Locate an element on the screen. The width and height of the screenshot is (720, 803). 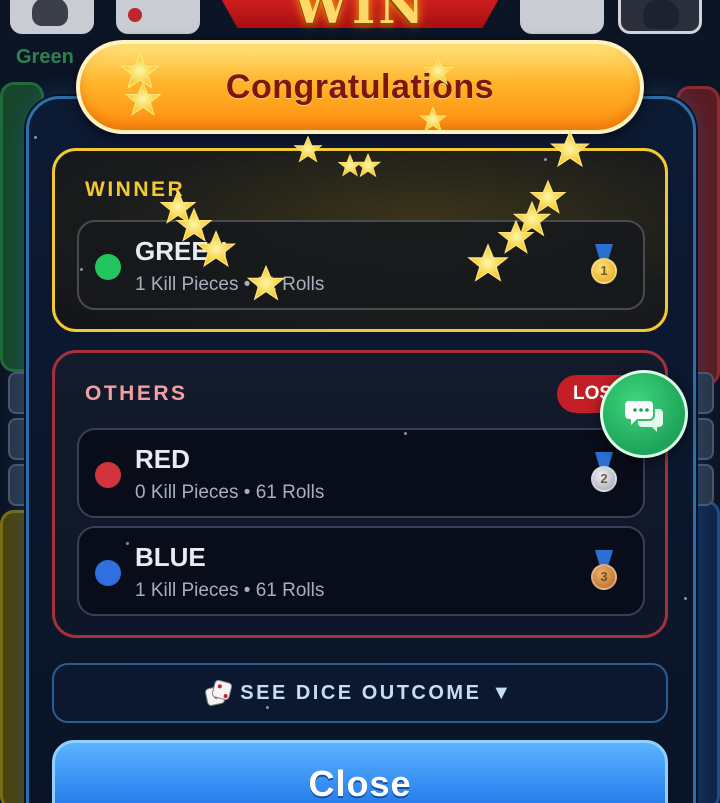
player-row-red: RED 0 Kill Pieces • 61 Rolls 2 is located at coordinates (361, 473).